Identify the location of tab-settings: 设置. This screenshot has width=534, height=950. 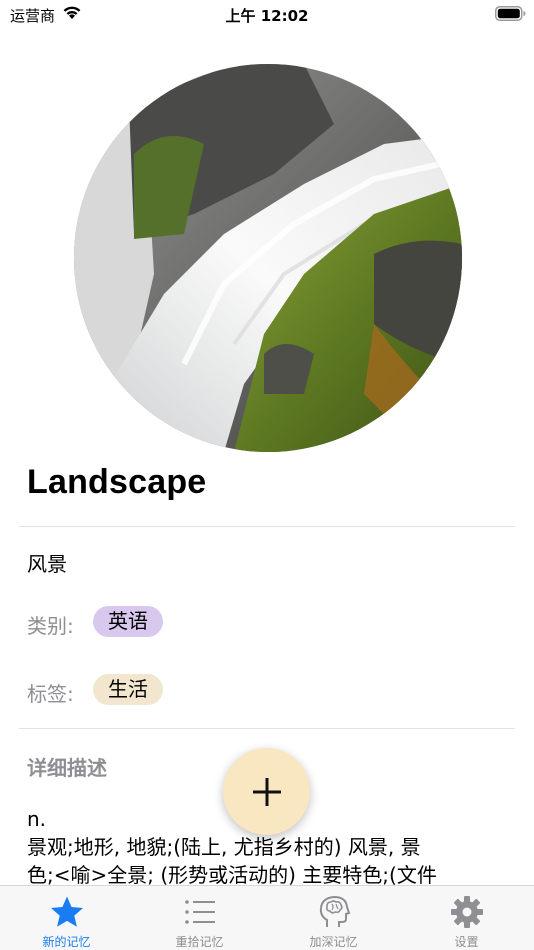
(466, 918).